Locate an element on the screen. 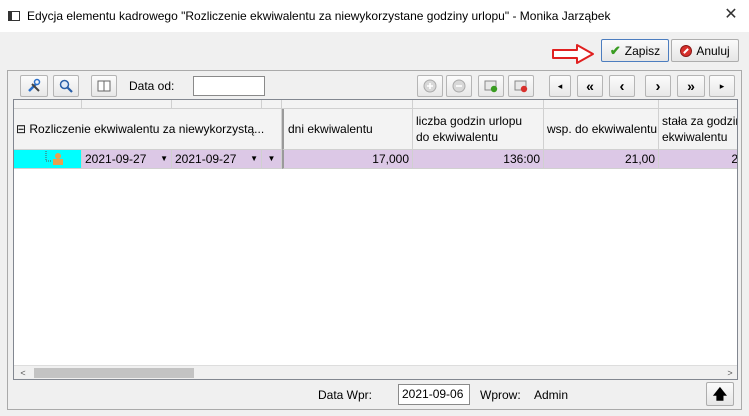  date-to-cell: 2021-09-27 ▼ is located at coordinates (217, 159).